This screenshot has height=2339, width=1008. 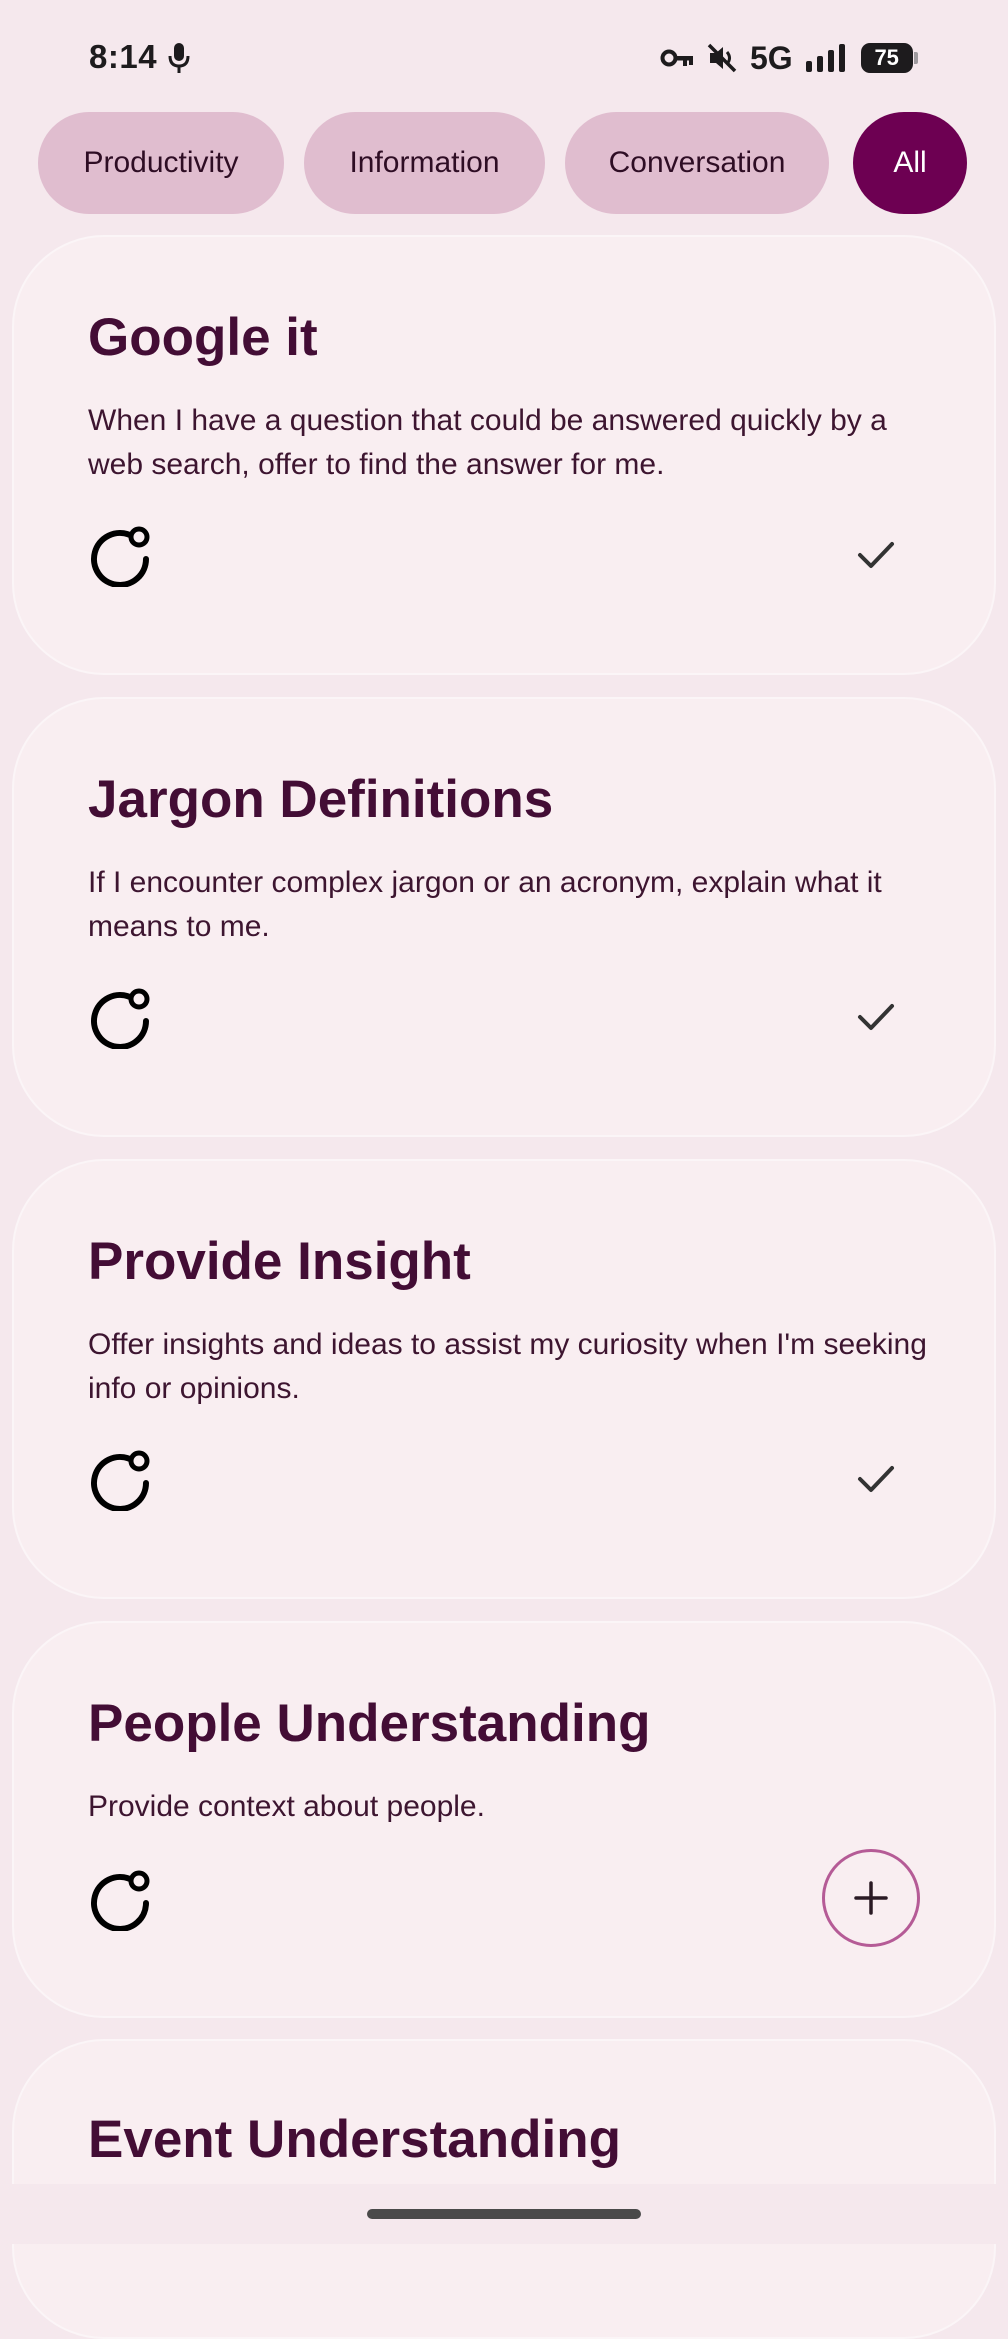 I want to click on battery-level: 75, so click(x=886, y=58).